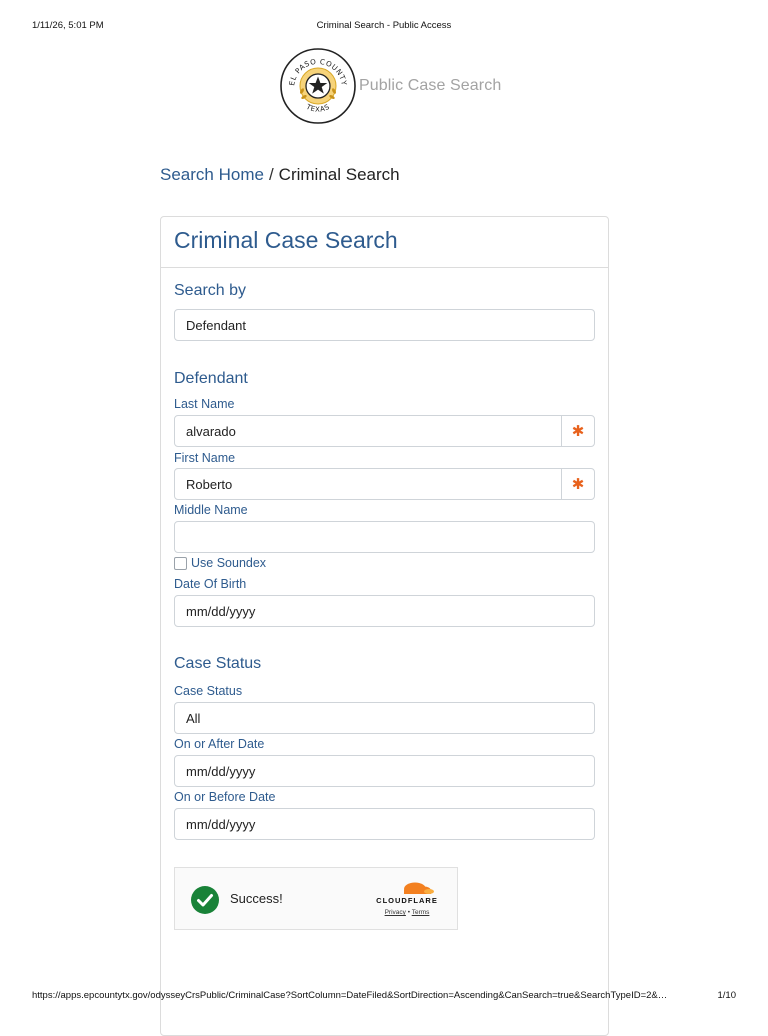 This screenshot has height=1036, width=768. I want to click on search-by-select: Defendant, so click(384, 325).